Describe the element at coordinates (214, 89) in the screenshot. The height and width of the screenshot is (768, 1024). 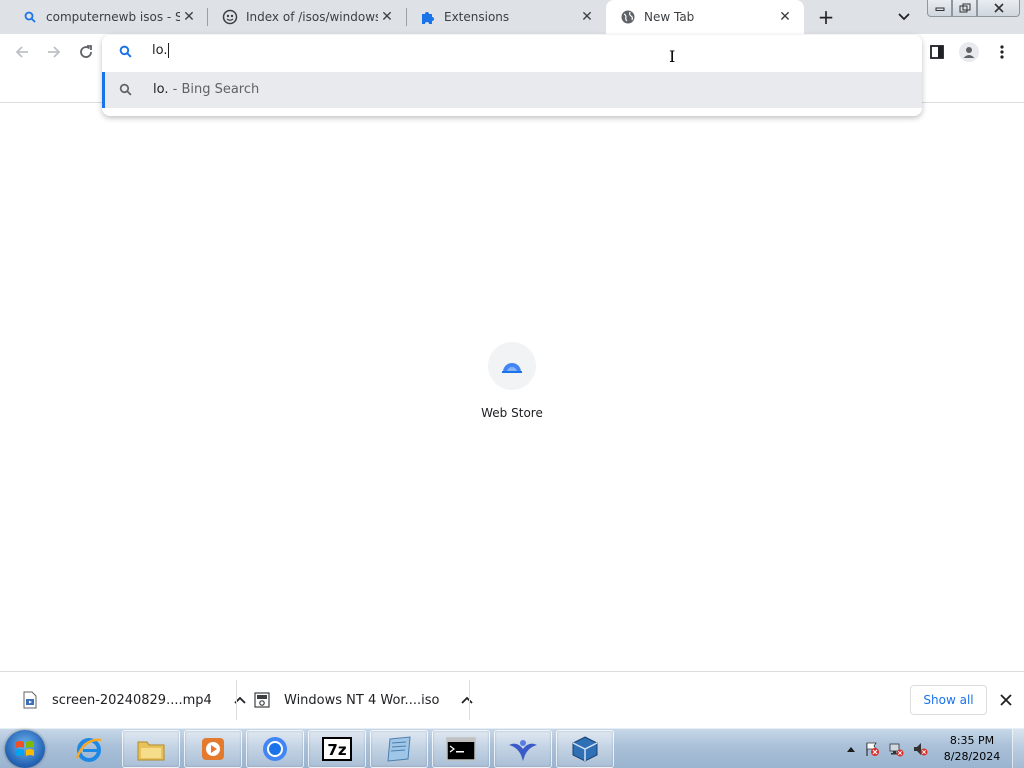
I see `suggestion-provider: - Bing Search` at that location.